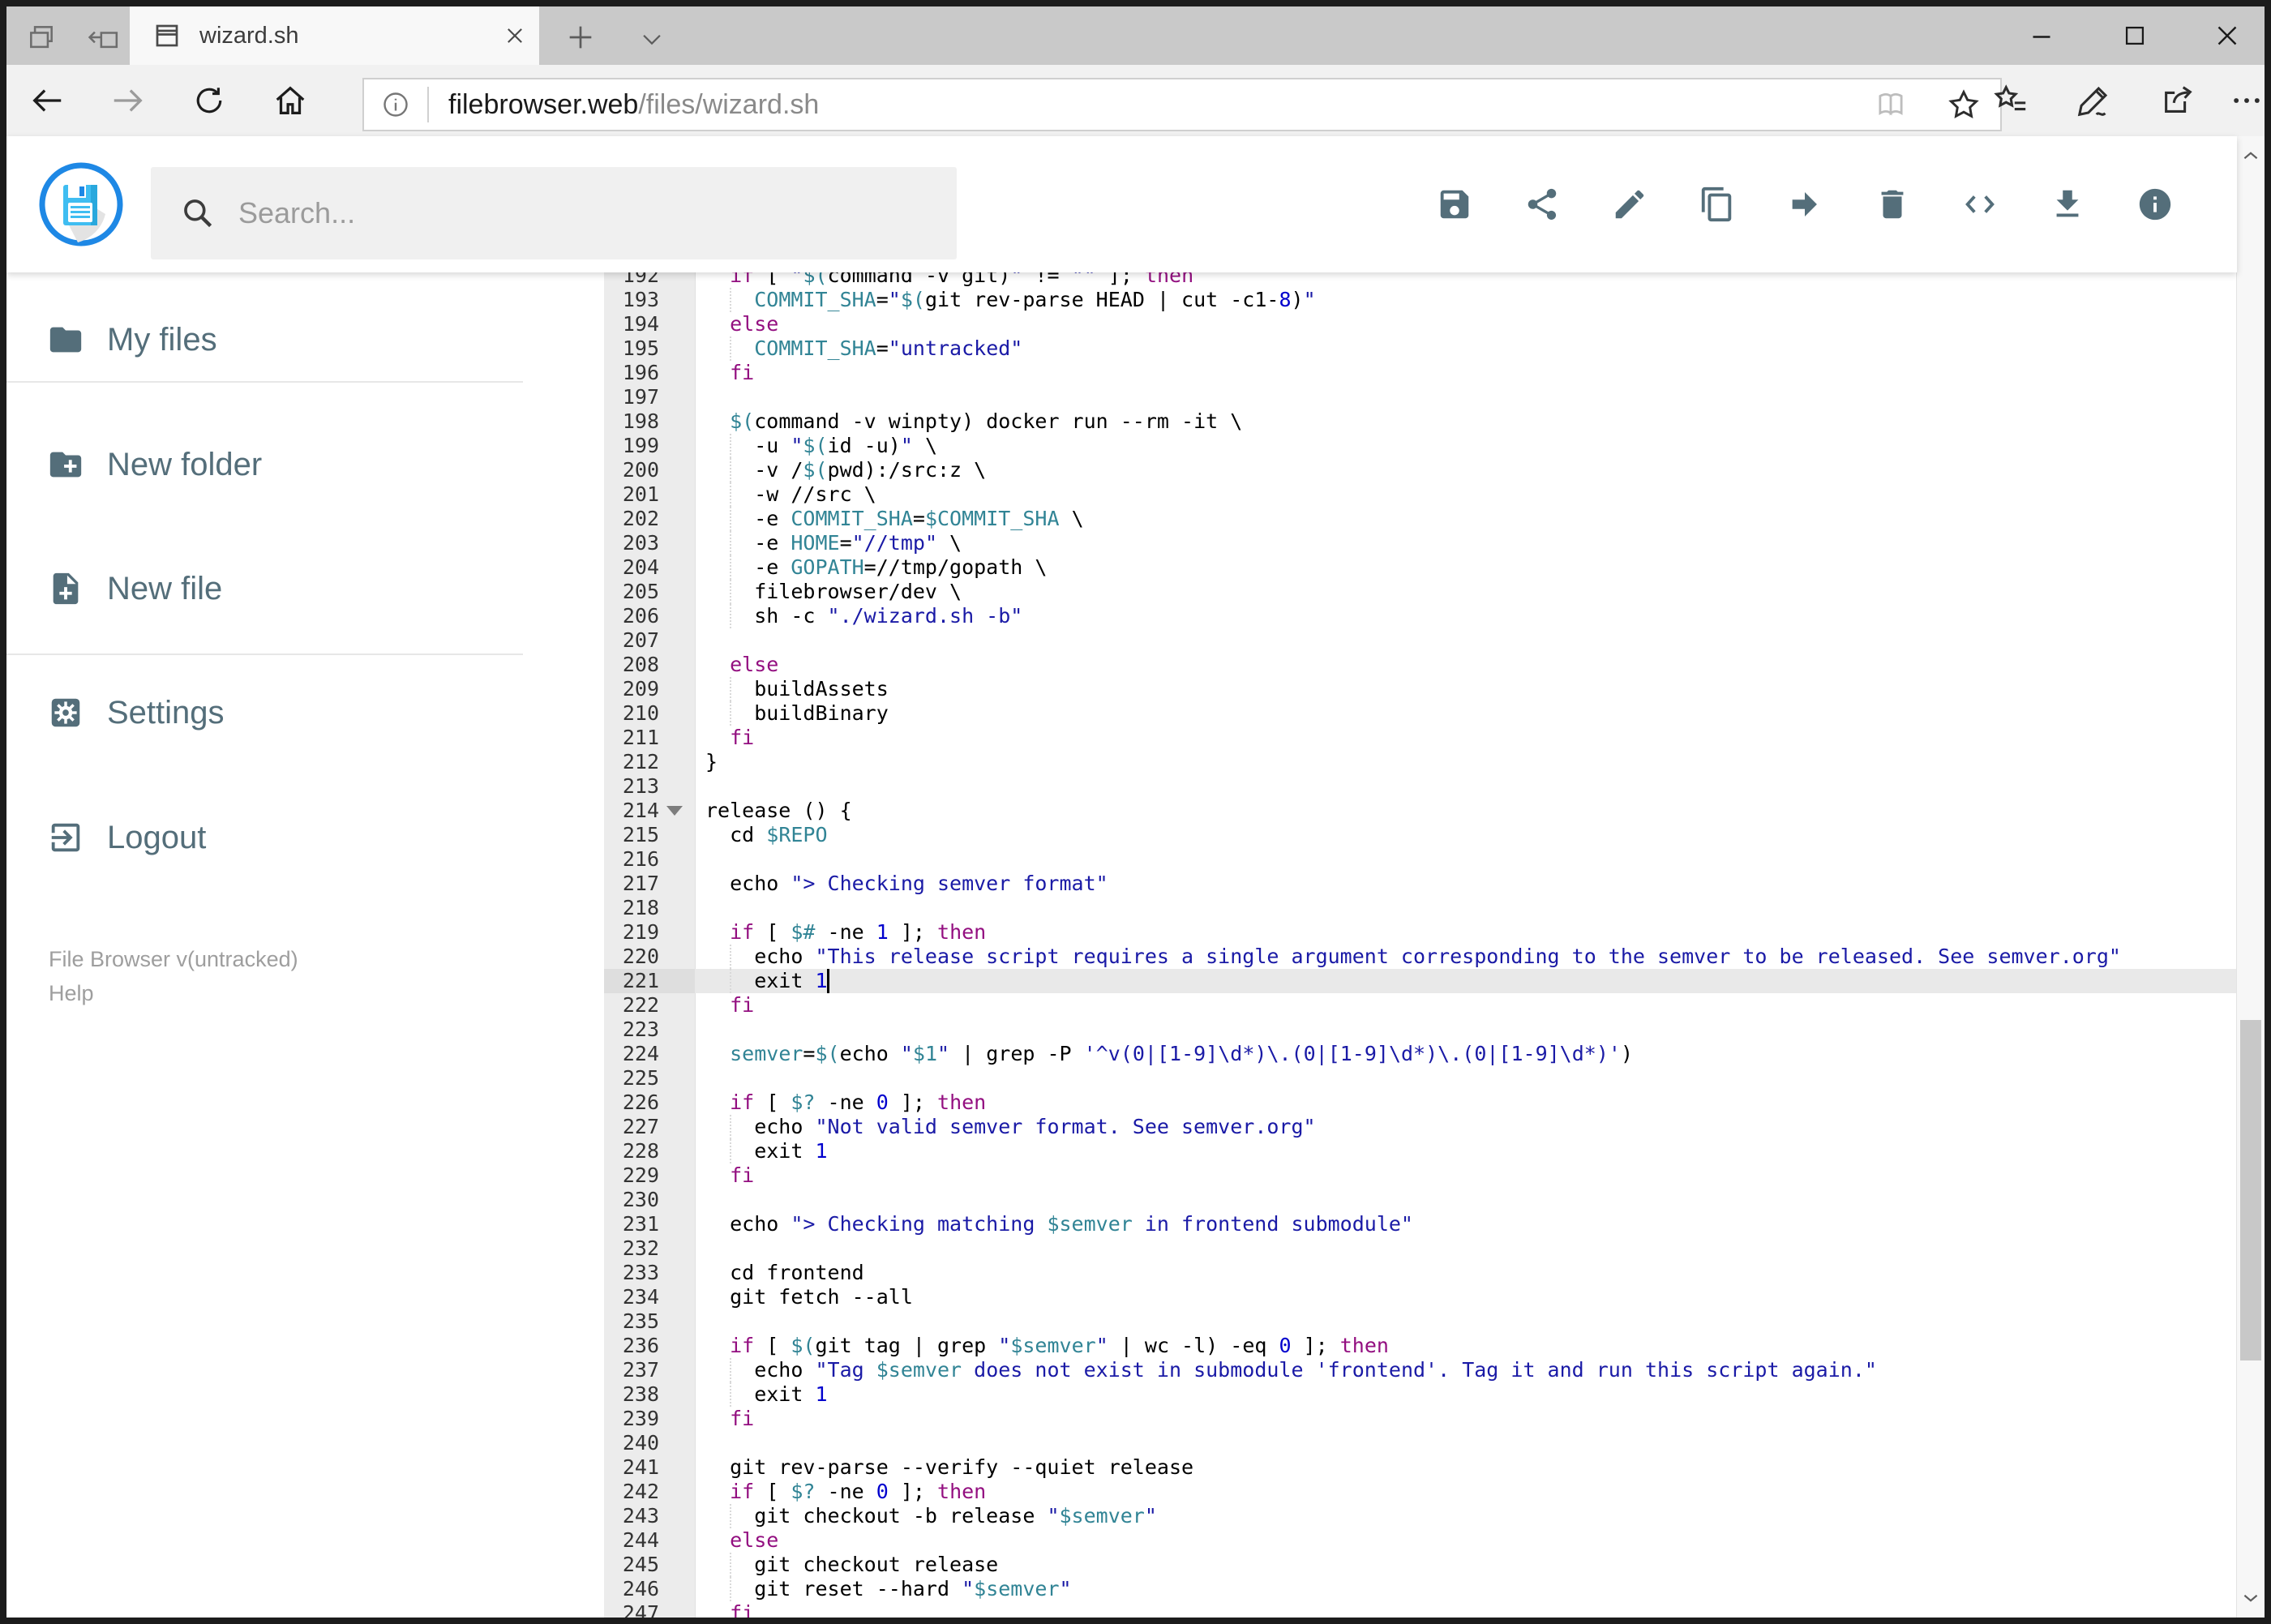  I want to click on reading-view-icon, so click(1890, 105).